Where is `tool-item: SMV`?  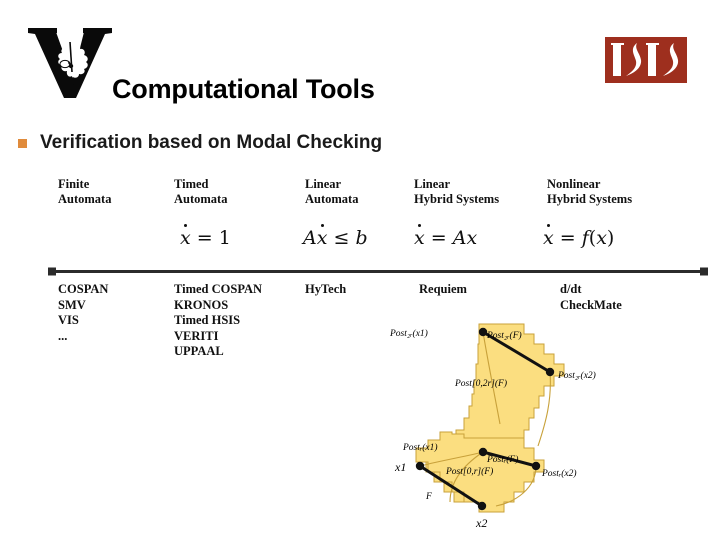 tool-item: SMV is located at coordinates (72, 304).